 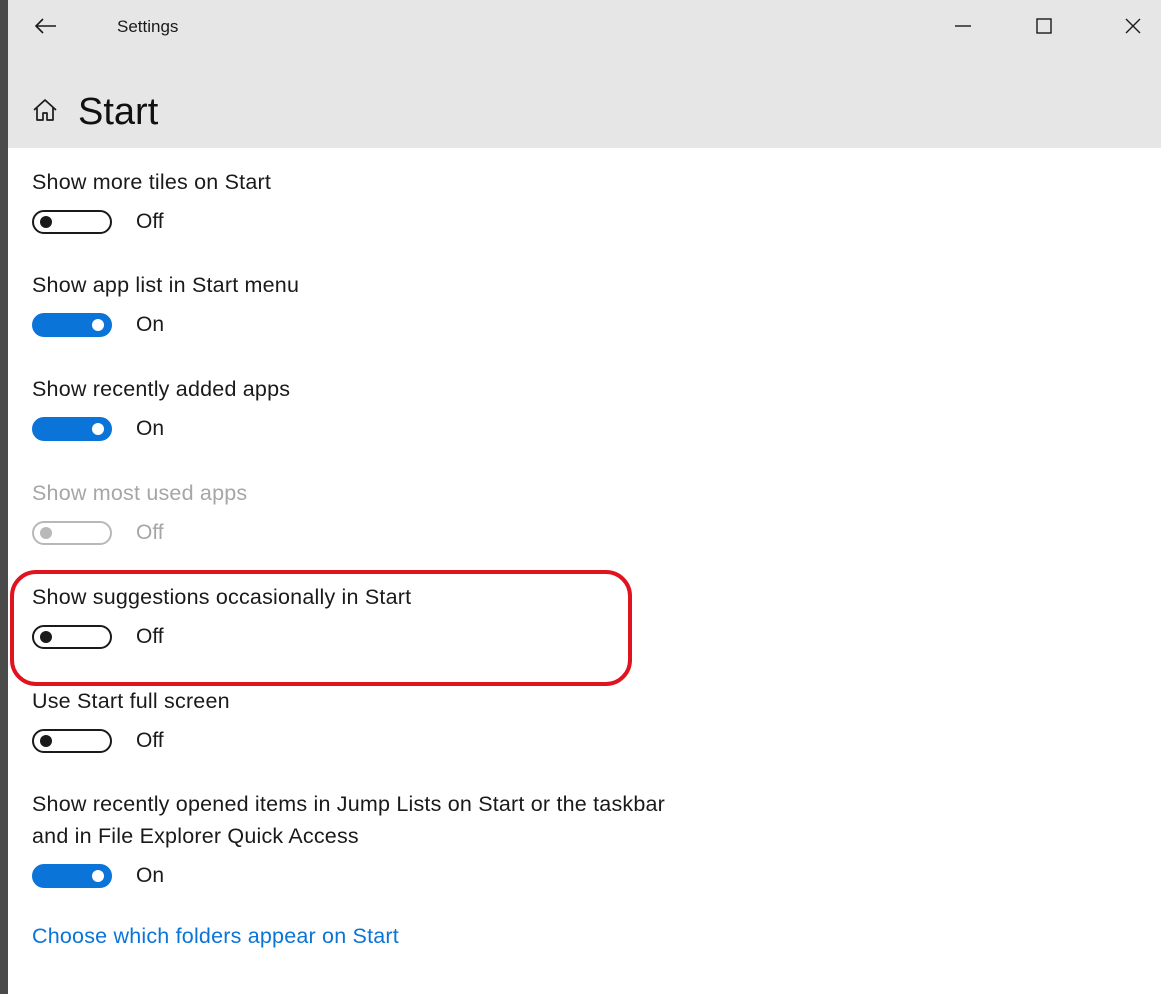 What do you see at coordinates (482, 720) in the screenshot?
I see `setting-full-screen: Use Start full screen Off` at bounding box center [482, 720].